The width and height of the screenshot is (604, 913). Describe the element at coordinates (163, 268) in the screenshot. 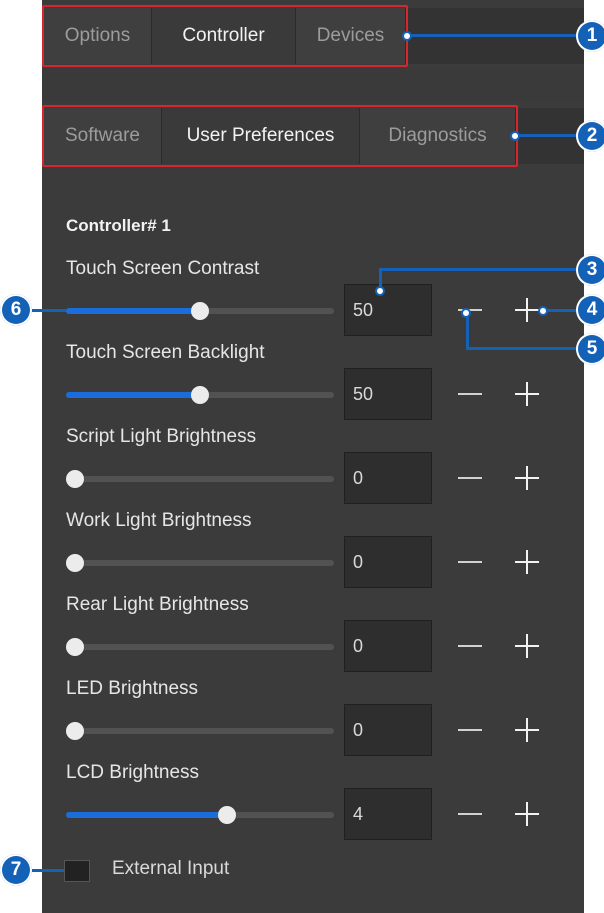

I see `setting-label: Touch Screen Contrast` at that location.